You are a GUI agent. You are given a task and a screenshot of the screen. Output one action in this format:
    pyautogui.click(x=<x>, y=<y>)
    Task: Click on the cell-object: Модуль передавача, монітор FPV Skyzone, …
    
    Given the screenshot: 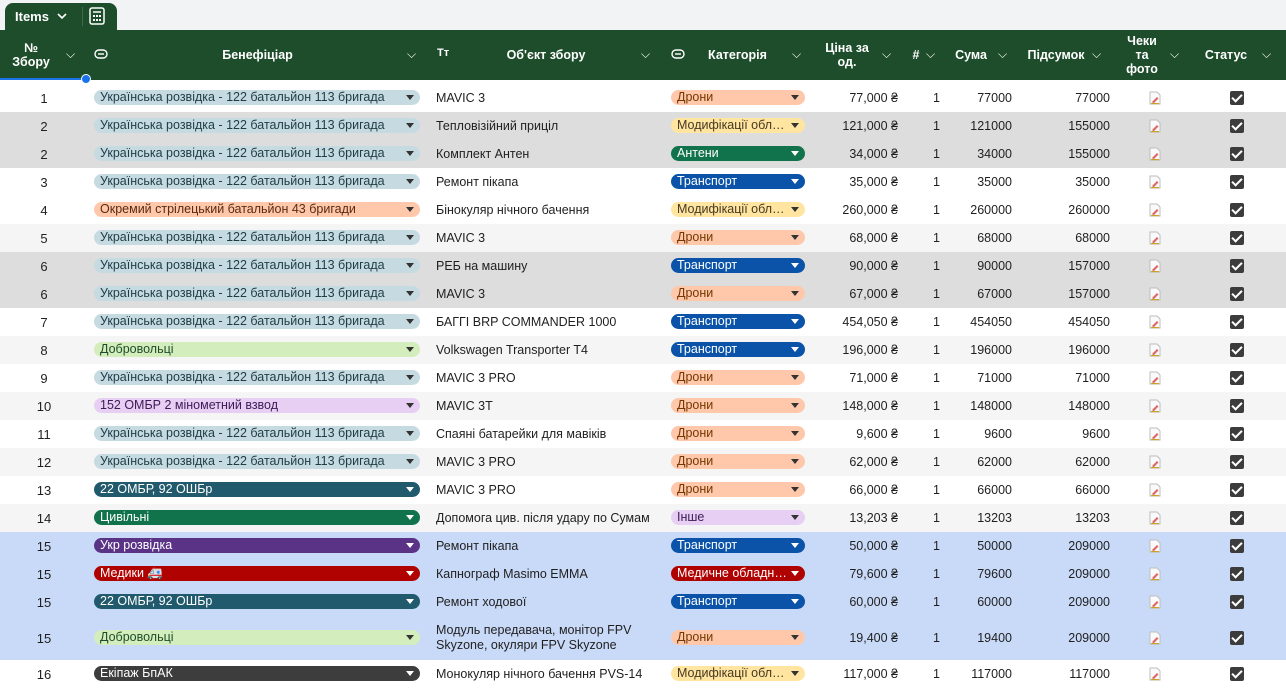 What is the action you would take?
    pyautogui.click(x=549, y=638)
    